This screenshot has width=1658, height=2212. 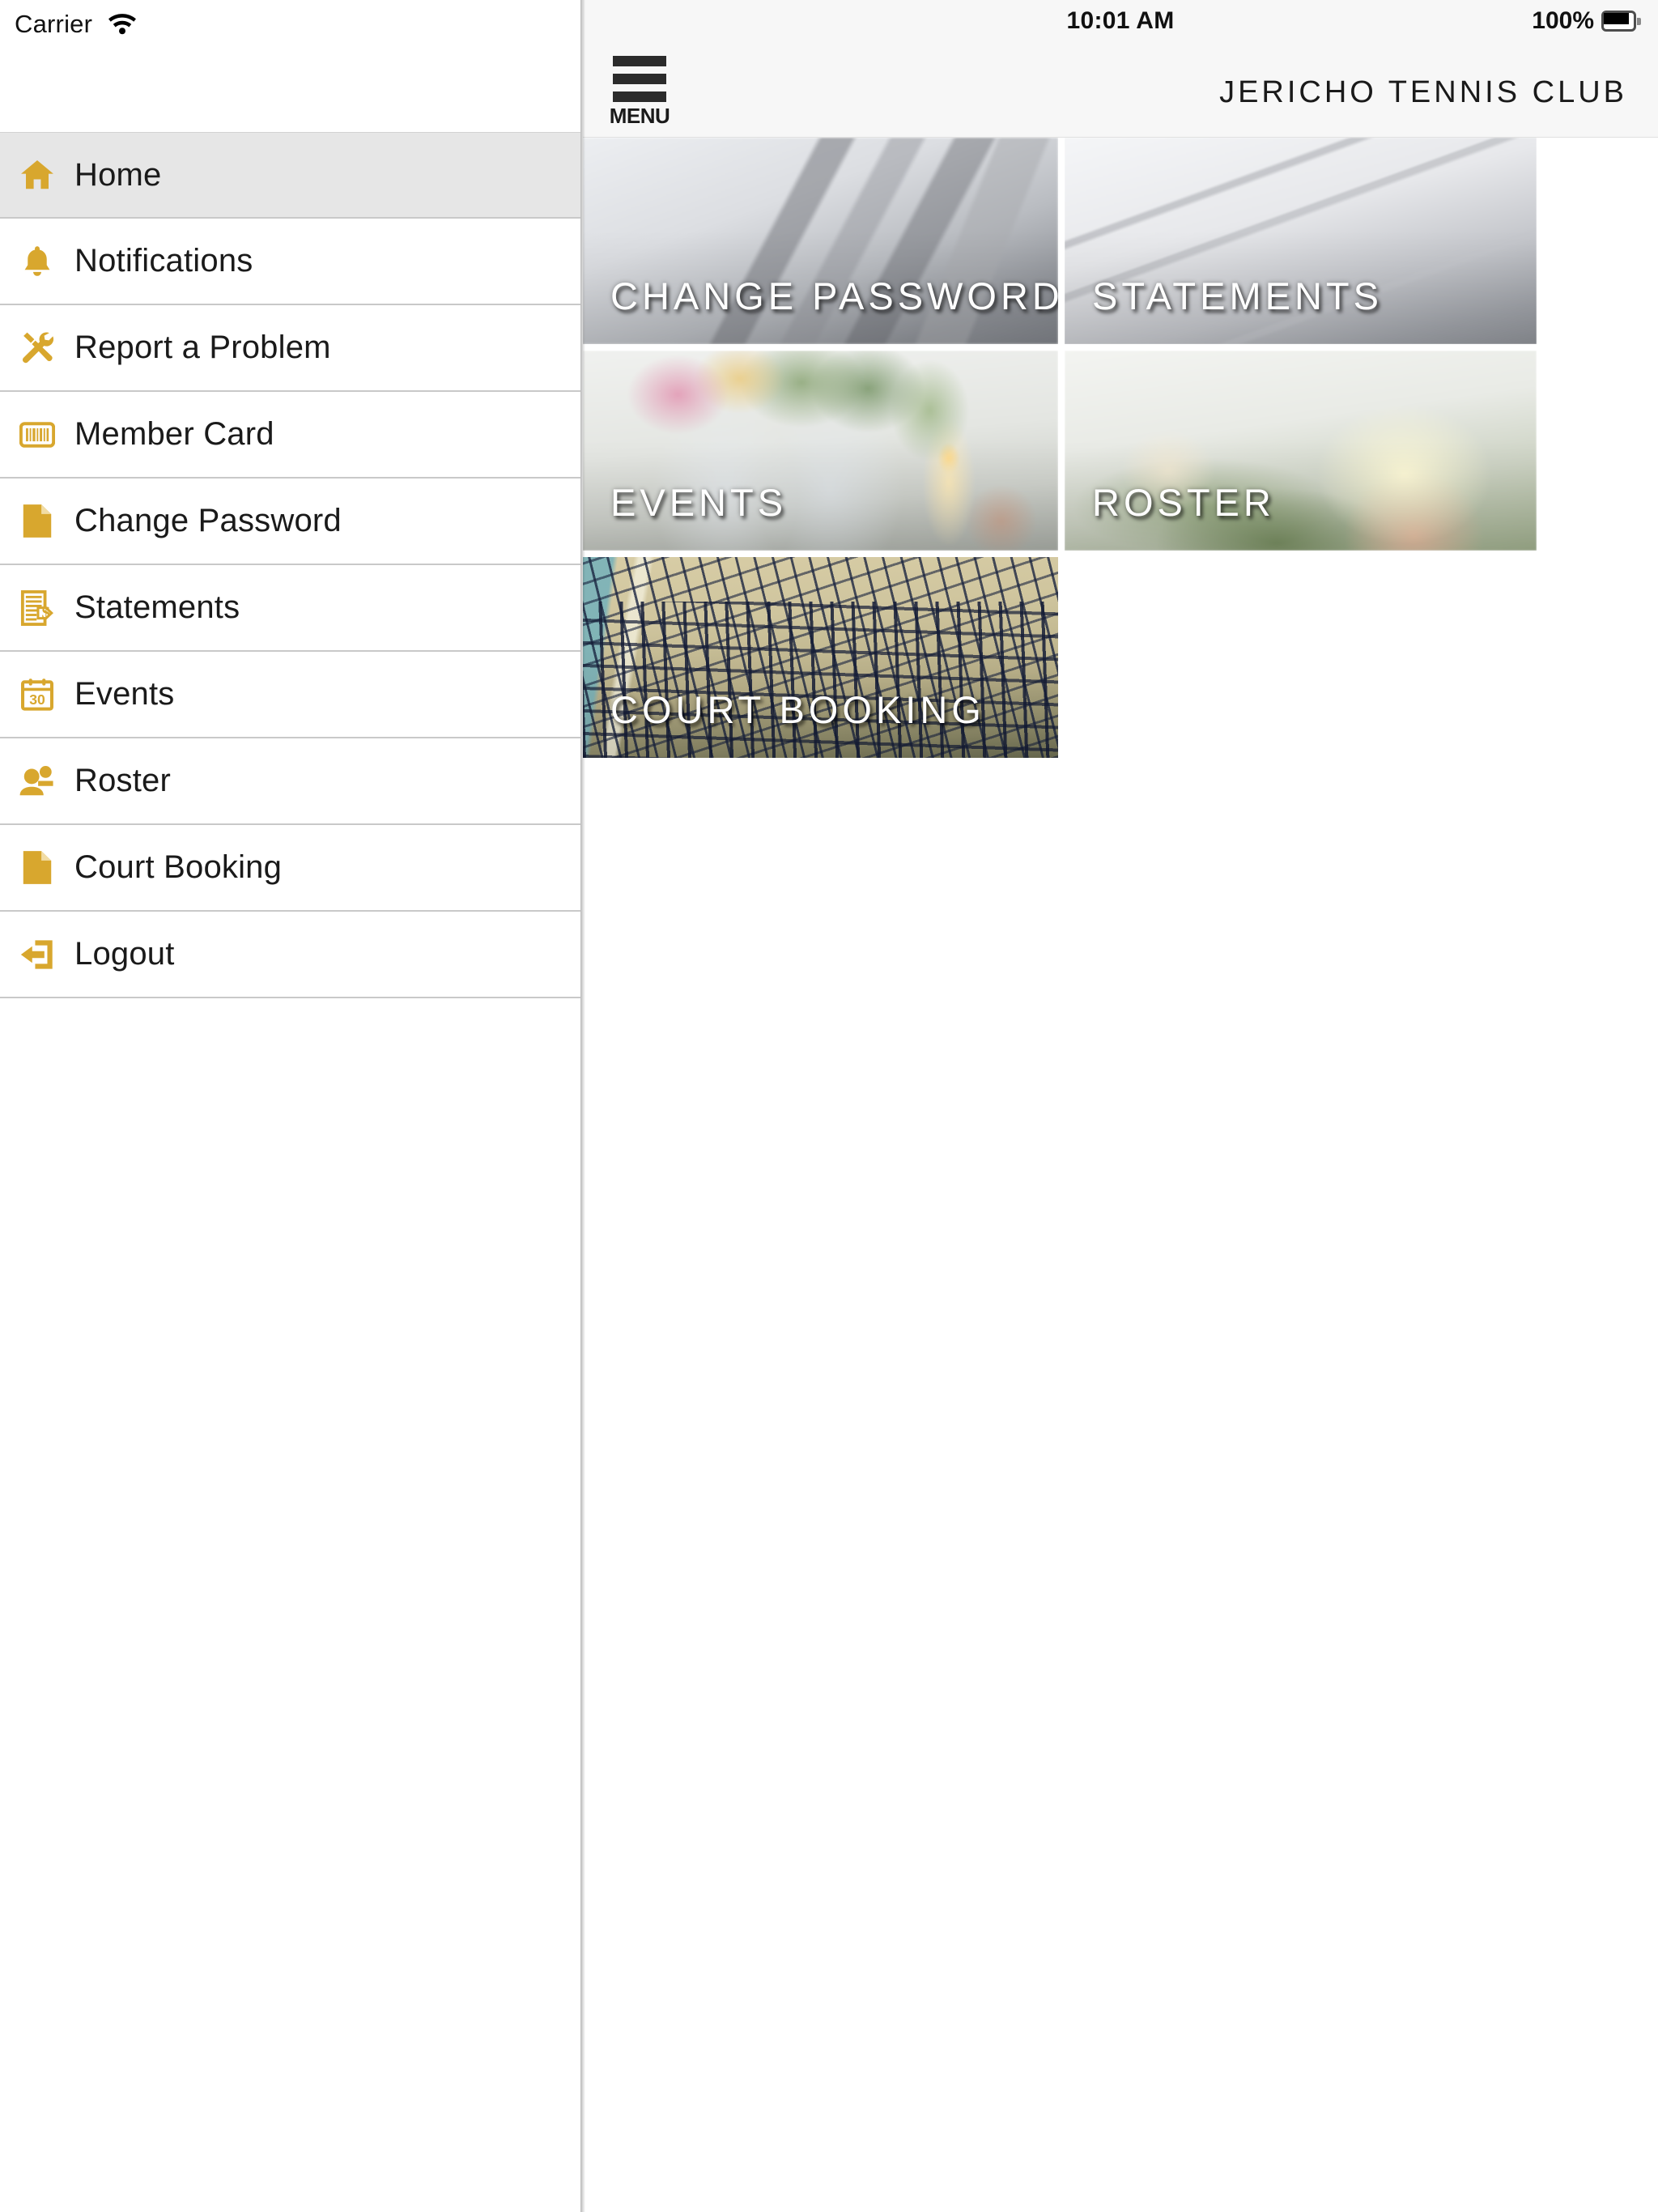 I want to click on sidebar-label-report-a-problem: Report a Problem, so click(x=202, y=347).